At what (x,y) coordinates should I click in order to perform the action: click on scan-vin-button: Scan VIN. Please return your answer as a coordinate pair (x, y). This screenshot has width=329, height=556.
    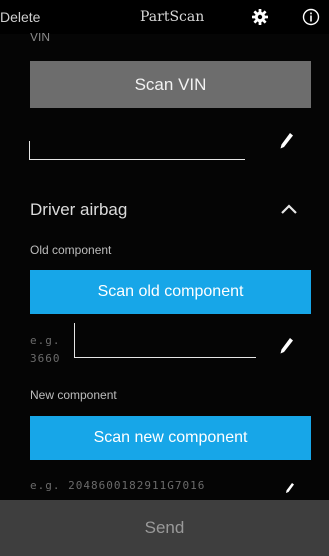
    Looking at the image, I should click on (170, 84).